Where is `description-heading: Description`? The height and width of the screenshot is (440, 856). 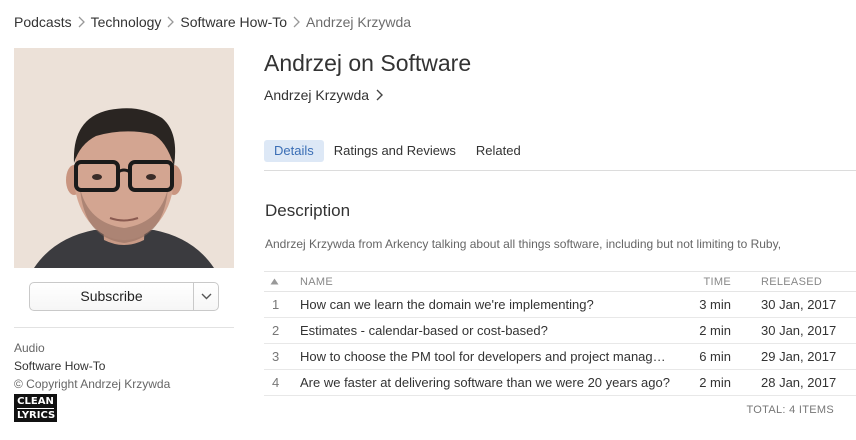 description-heading: Description is located at coordinates (308, 210).